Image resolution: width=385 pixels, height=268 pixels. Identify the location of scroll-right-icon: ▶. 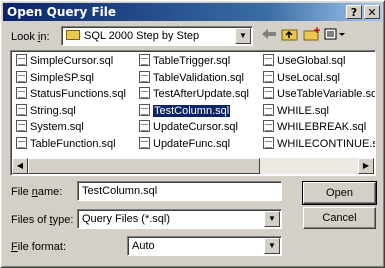
(366, 166).